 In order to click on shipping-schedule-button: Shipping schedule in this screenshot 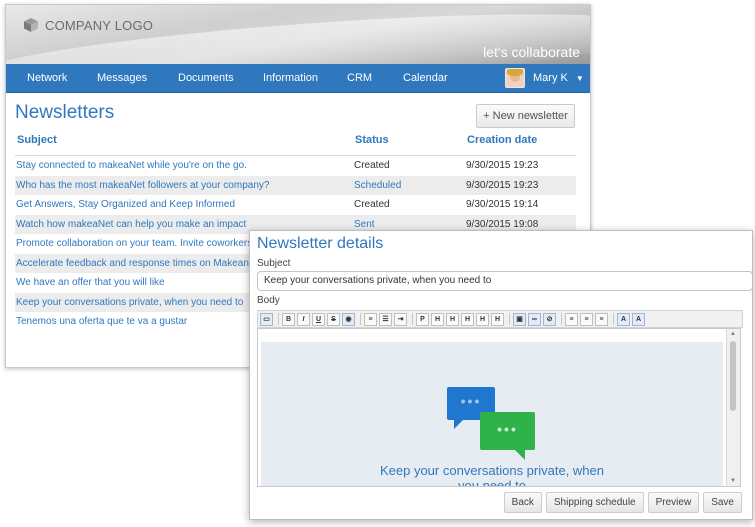, I will do `click(594, 502)`.